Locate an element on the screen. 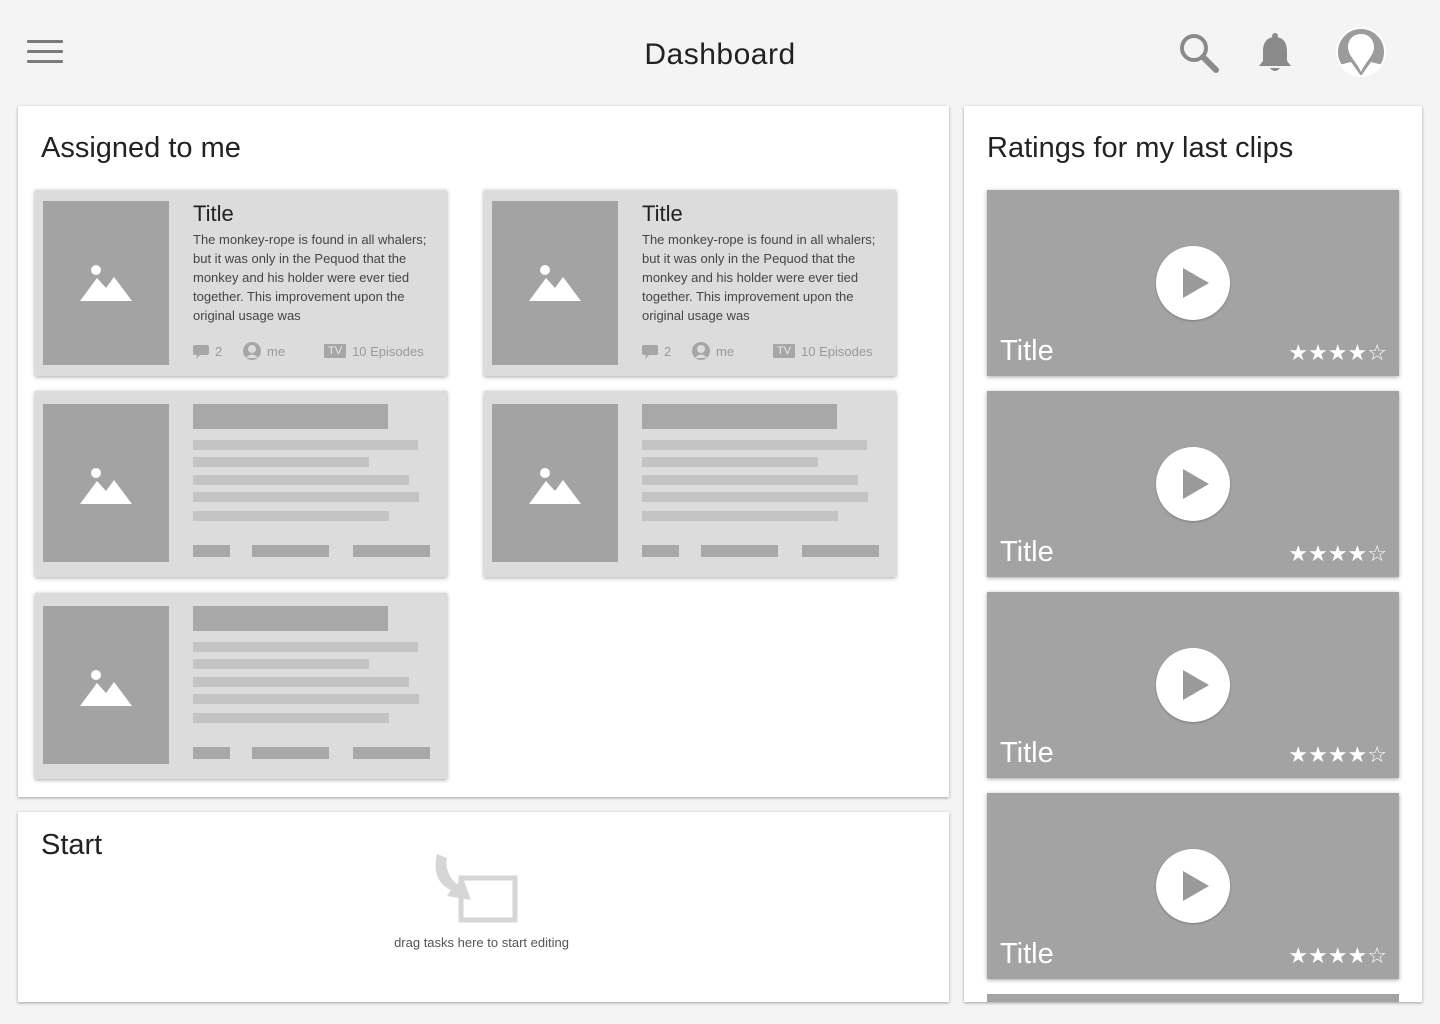  start-panel: Start drag tasks here to start editing is located at coordinates (483, 907).